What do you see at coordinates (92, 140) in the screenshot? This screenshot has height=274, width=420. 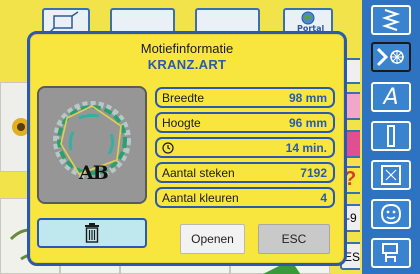 I see `wreath-motif-image` at bounding box center [92, 140].